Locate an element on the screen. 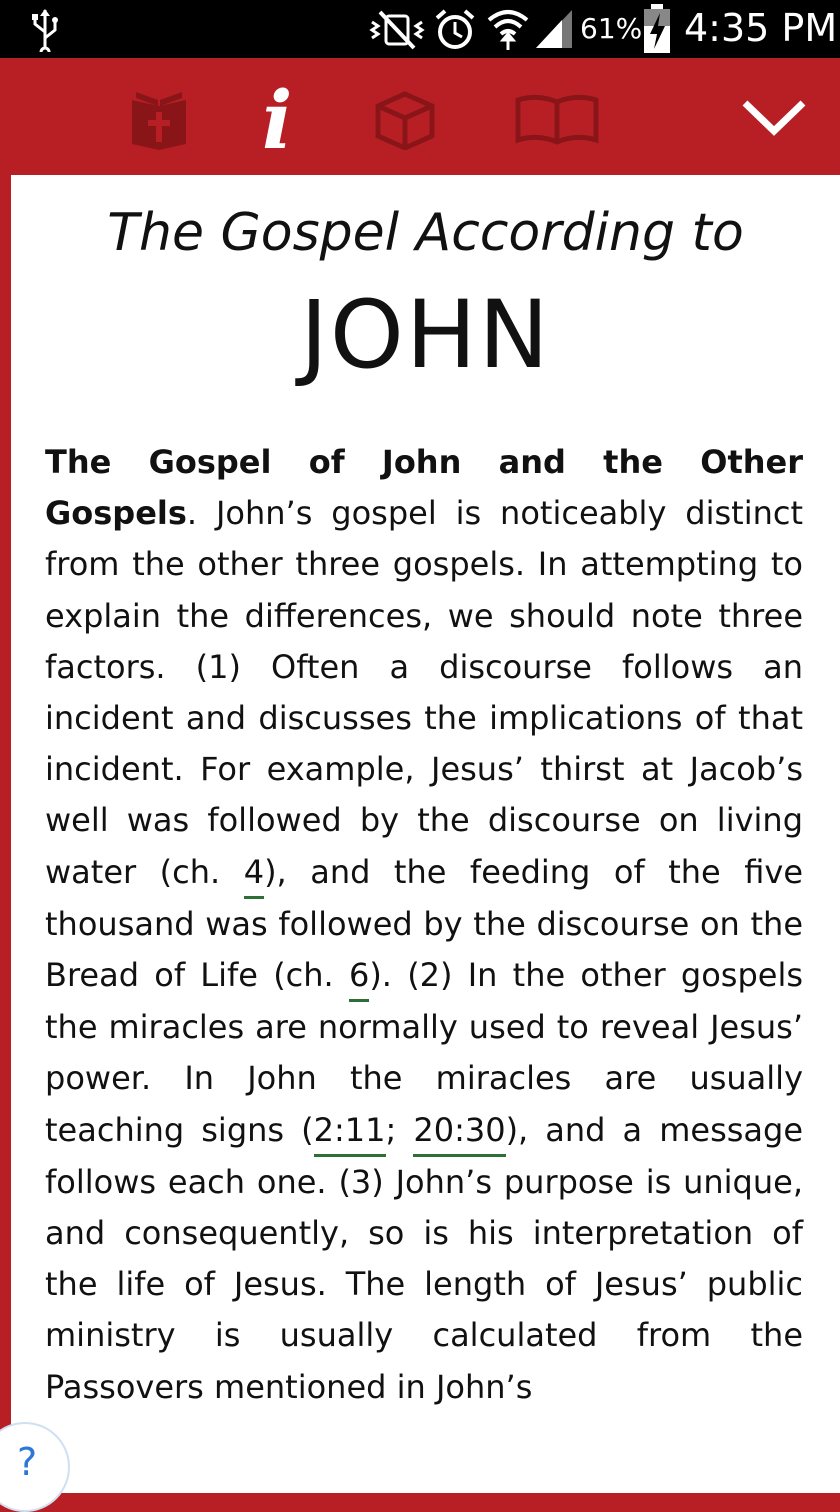 The image size is (840, 1512). bible-icon is located at coordinates (159, 121).